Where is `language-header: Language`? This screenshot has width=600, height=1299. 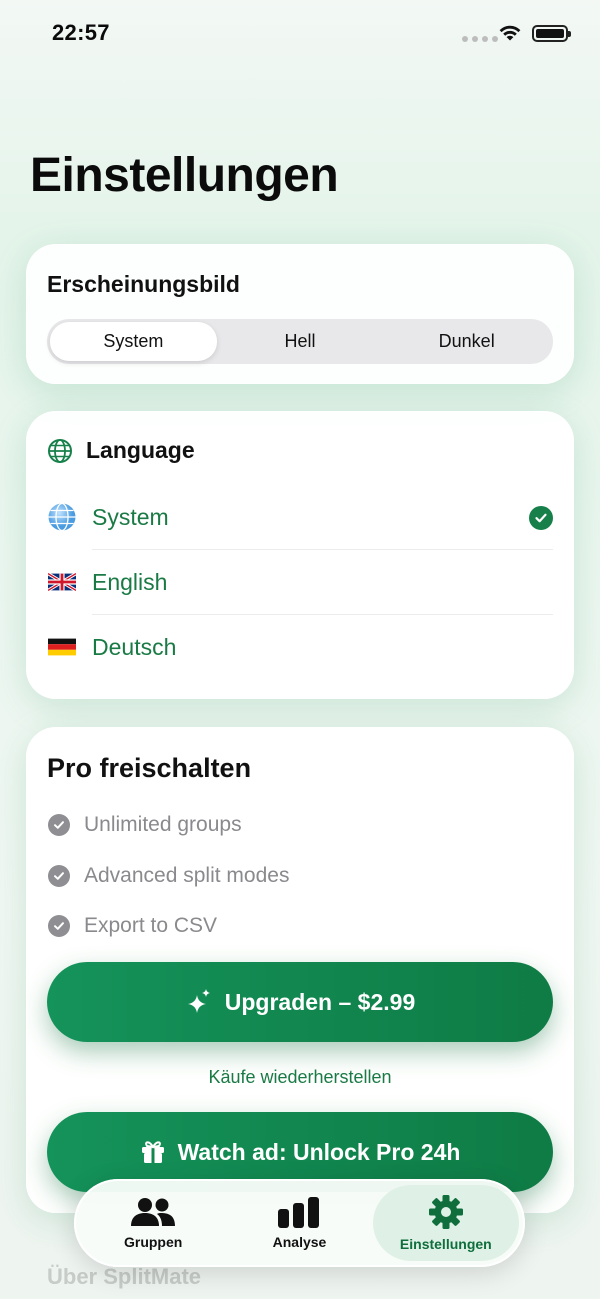 language-header: Language is located at coordinates (121, 450).